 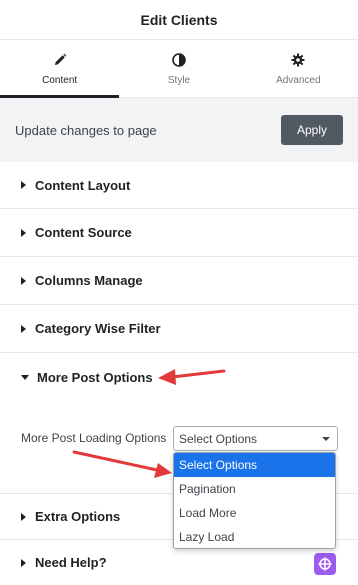 I want to click on dropdown-option: Select Options, so click(x=254, y=465).